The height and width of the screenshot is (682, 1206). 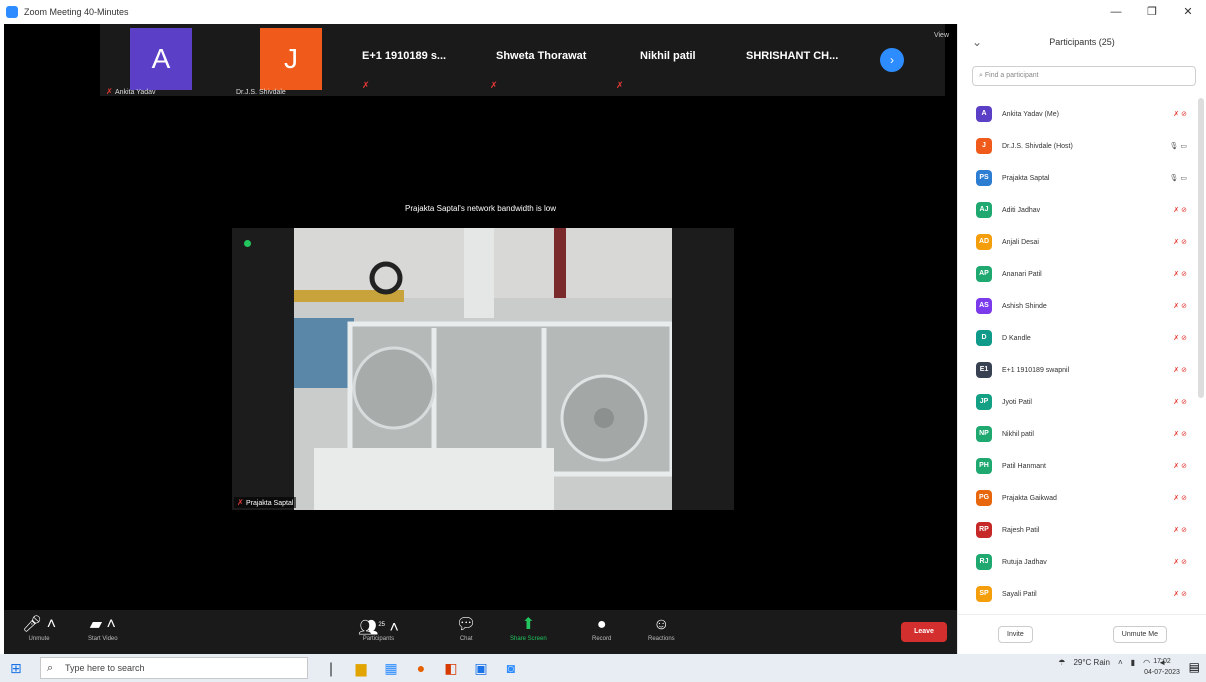 I want to click on share-screen-button: ⬆ Share Screen, so click(x=528, y=628).